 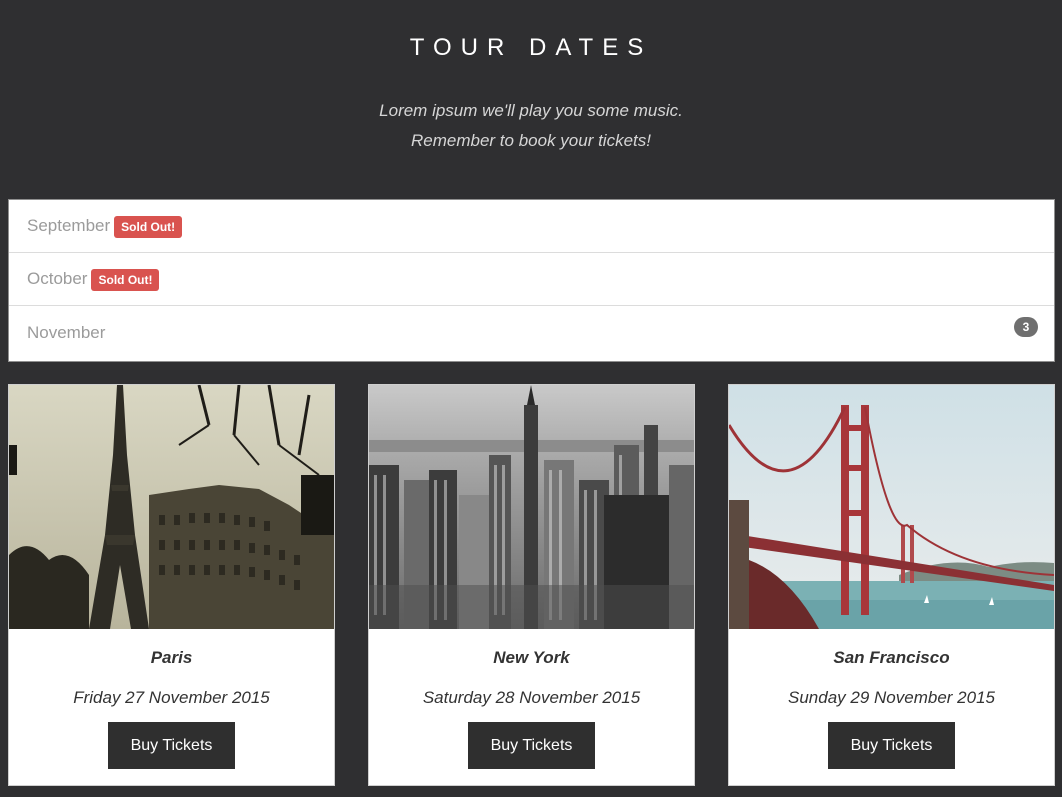 What do you see at coordinates (531, 226) in the screenshot?
I see `month-item-september: September Sold Out!` at bounding box center [531, 226].